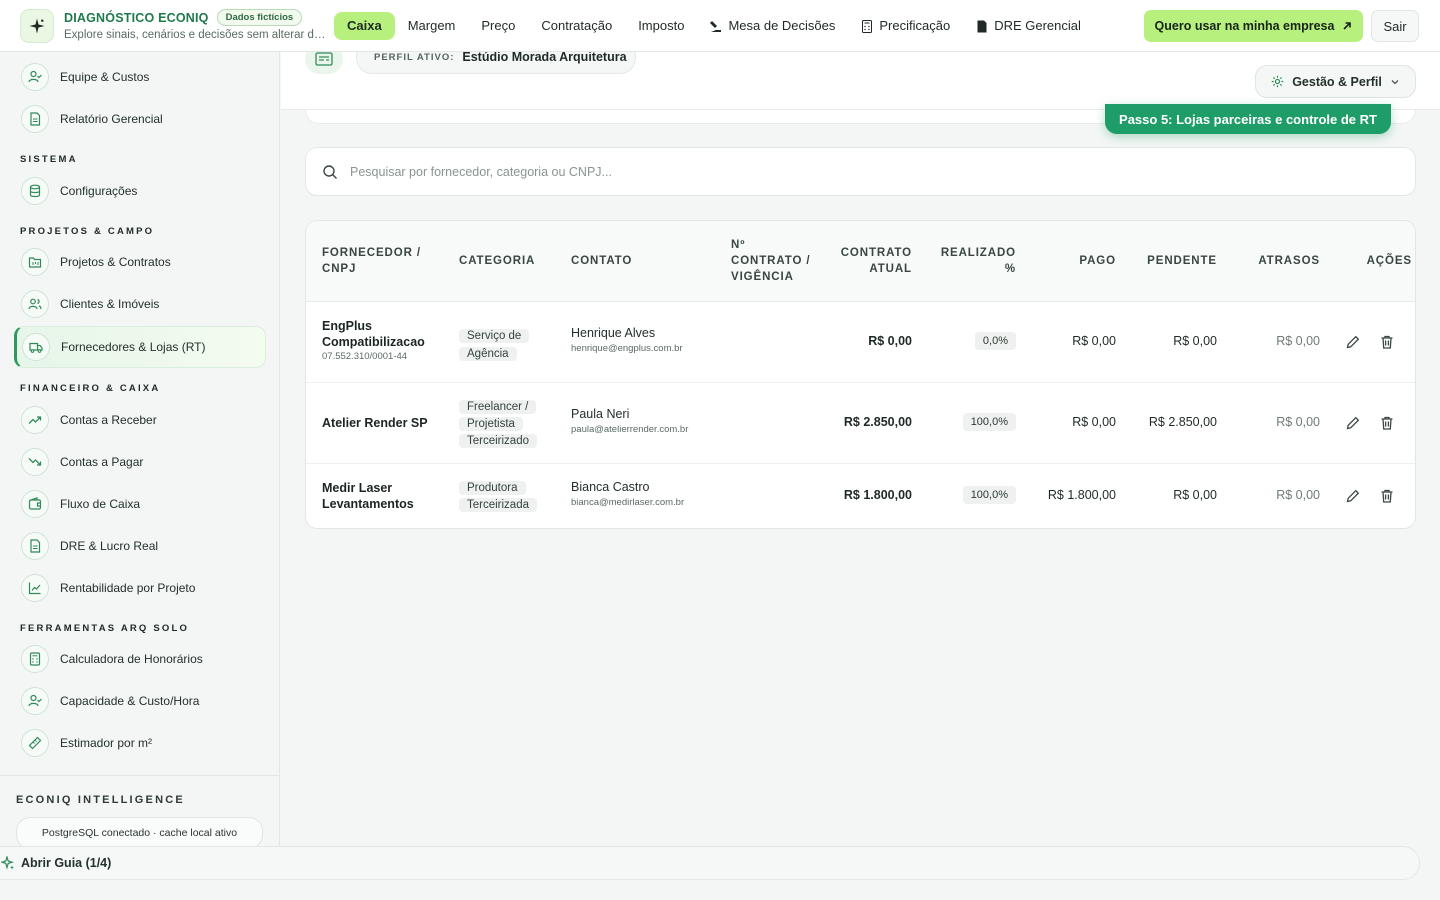 This screenshot has height=900, width=1440. I want to click on category-tag: Produtora Terceirizada, so click(498, 496).